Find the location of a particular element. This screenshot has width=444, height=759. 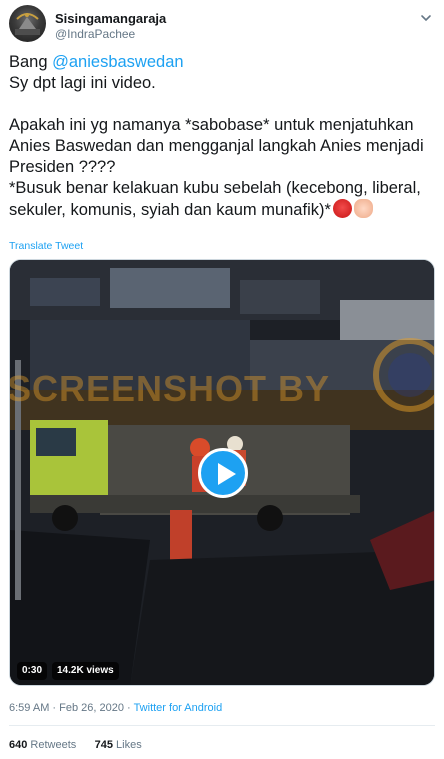

likes-stat: 745 Likes is located at coordinates (118, 745).